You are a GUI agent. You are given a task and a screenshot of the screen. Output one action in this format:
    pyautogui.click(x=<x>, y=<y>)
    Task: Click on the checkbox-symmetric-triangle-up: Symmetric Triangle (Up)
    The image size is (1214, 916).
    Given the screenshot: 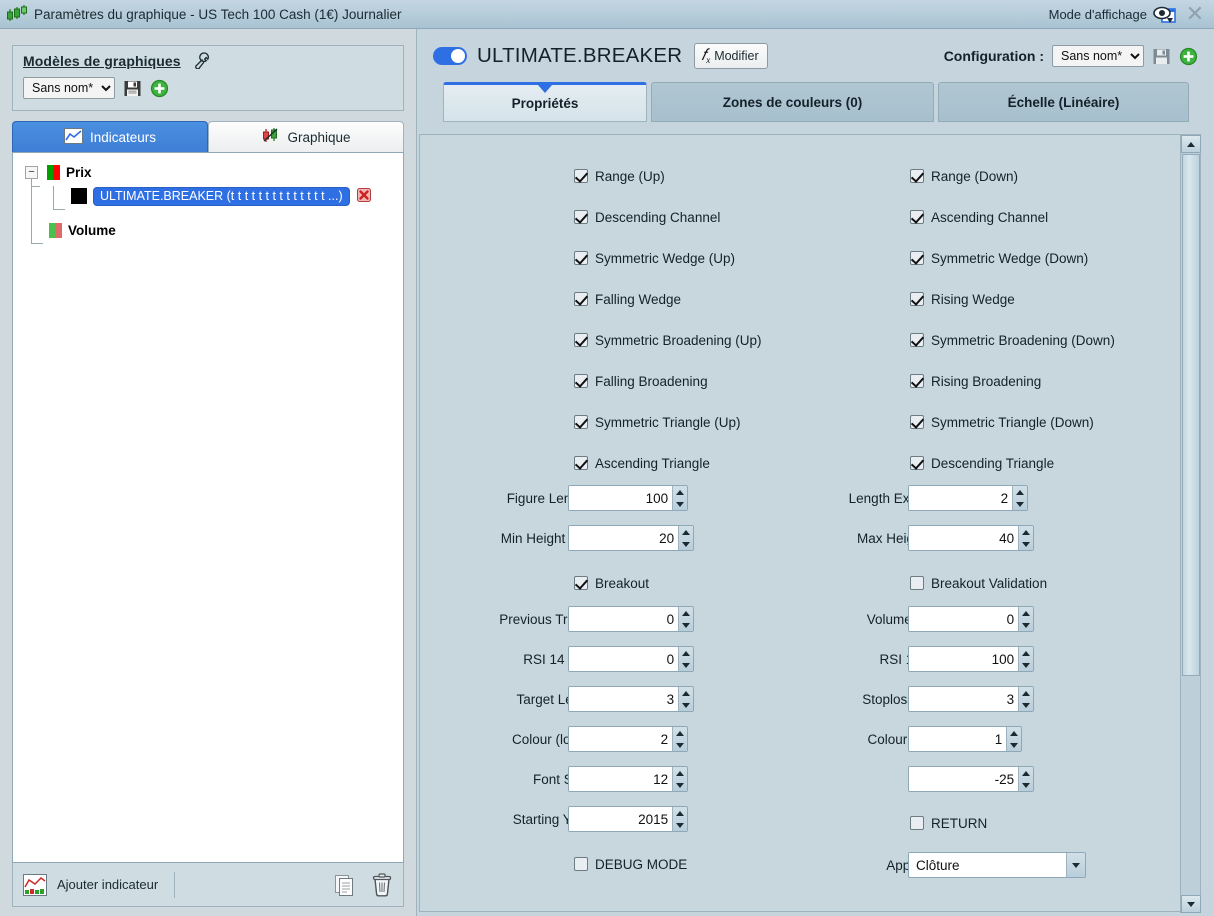 What is the action you would take?
    pyautogui.click(x=657, y=422)
    